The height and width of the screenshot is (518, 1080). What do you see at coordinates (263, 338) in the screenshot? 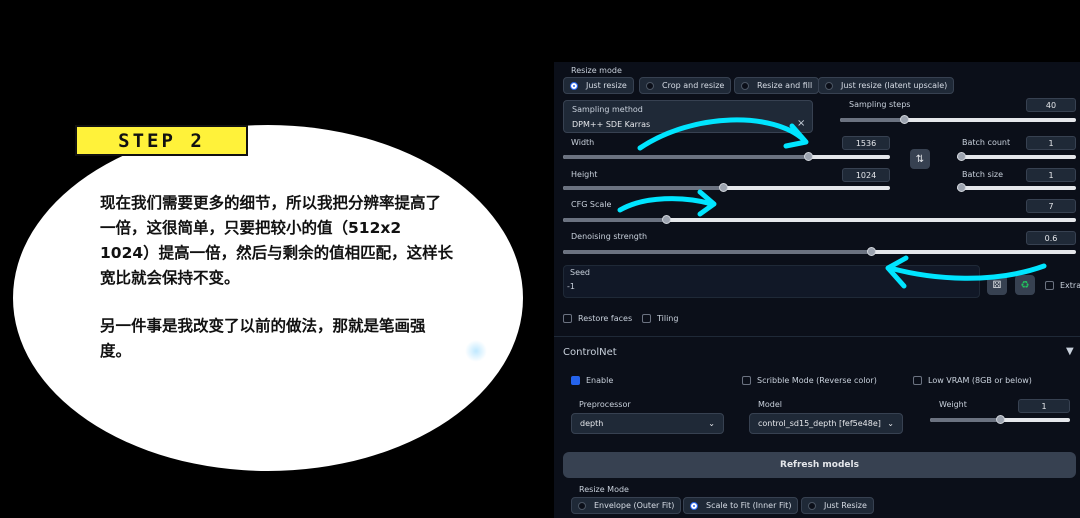
I see `bubble-paragraph-2: 另一件事是我改变了以前的做法，那就是笔画强度。` at bounding box center [263, 338].